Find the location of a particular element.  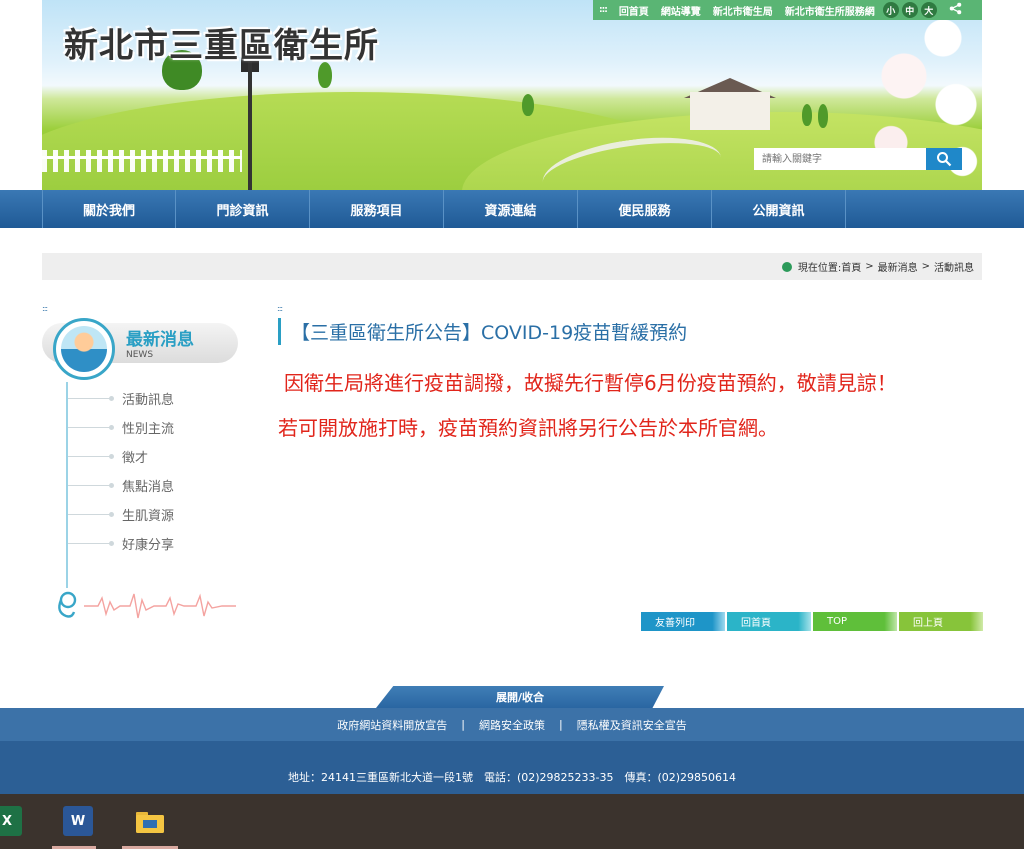

announcement-line: 若可開放施打時，疫苗預約資訊將另行公告於本所官網。 is located at coordinates (528, 428).